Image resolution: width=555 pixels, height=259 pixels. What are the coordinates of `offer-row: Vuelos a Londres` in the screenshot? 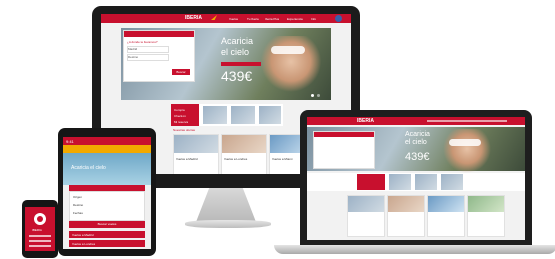 It's located at (107, 243).